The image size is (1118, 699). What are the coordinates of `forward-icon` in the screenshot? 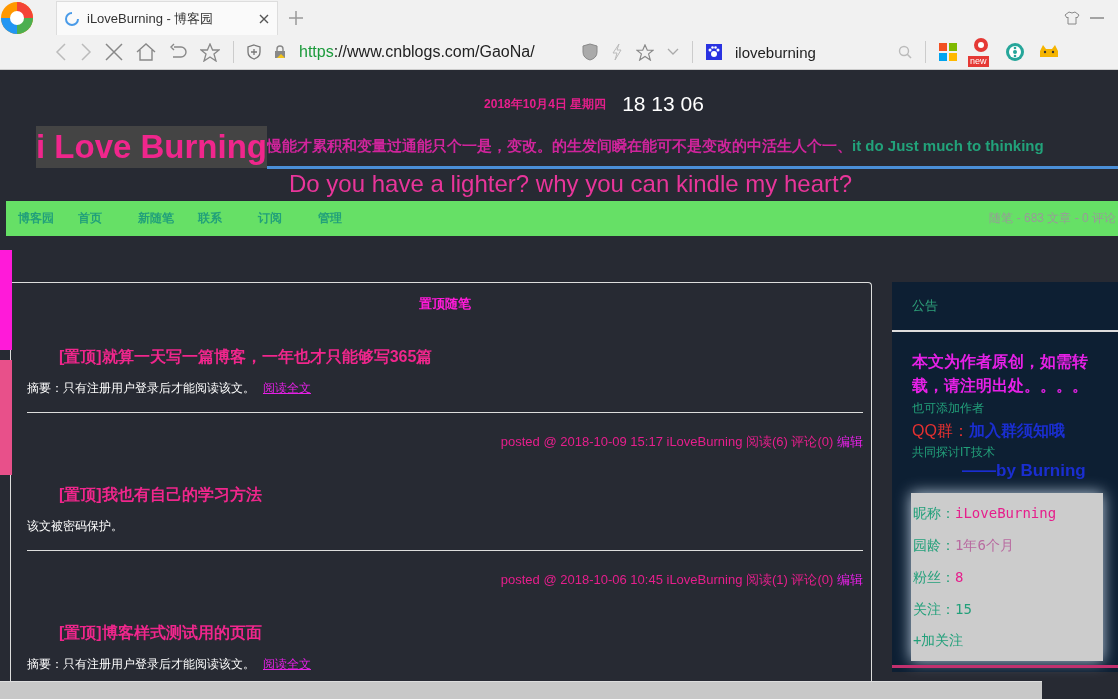 It's located at (86, 52).